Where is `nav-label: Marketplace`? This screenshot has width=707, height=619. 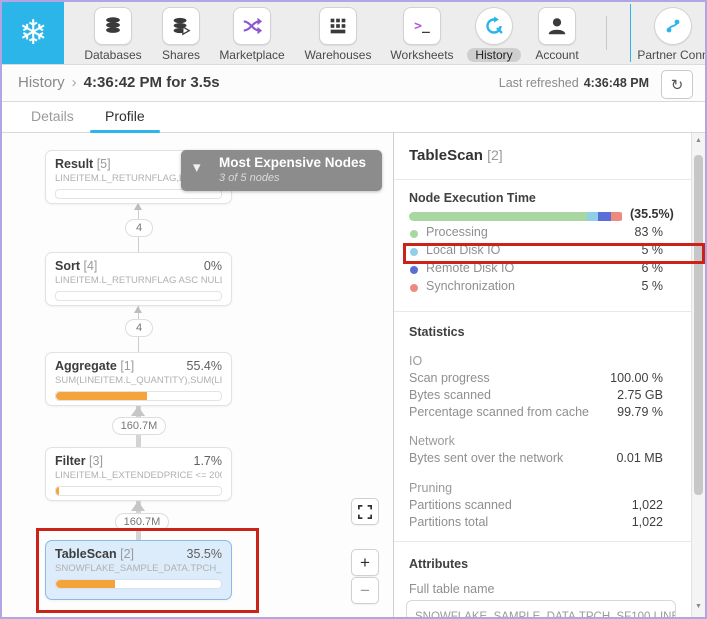
nav-label: Marketplace is located at coordinates (252, 55).